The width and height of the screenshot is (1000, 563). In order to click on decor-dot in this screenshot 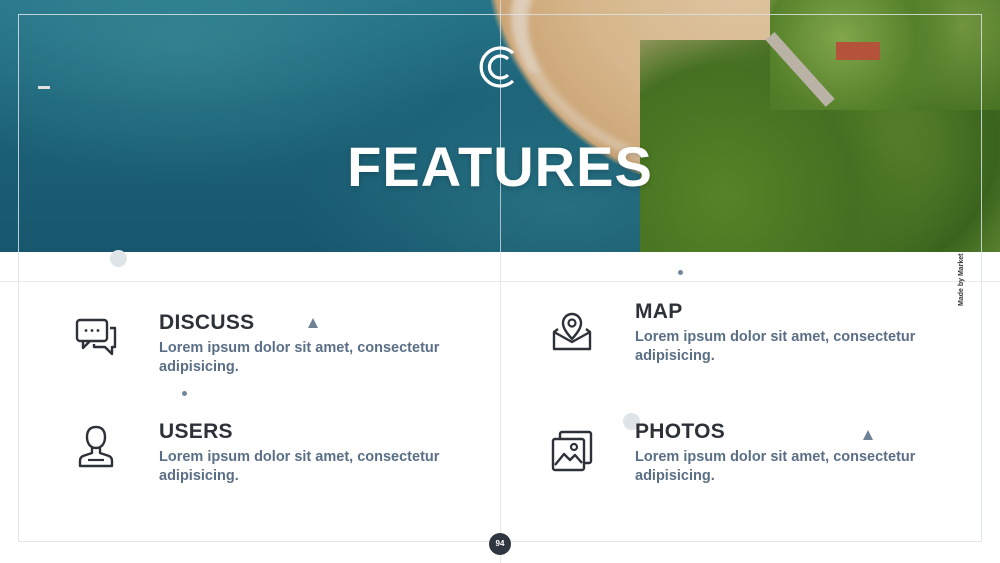, I will do `click(118, 258)`.